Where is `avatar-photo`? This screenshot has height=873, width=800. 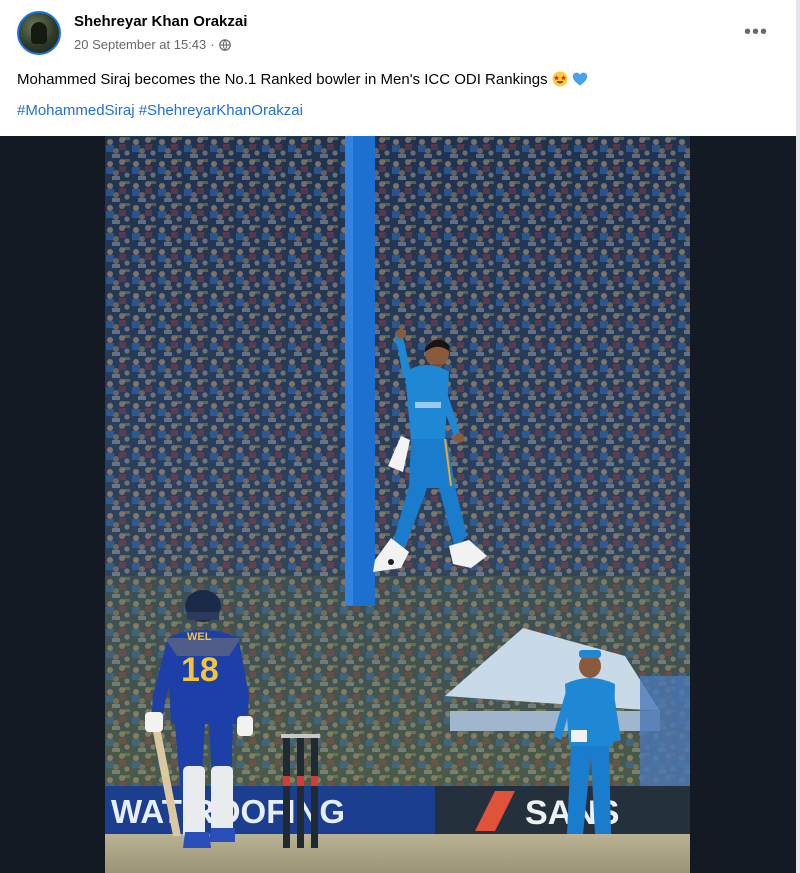
avatar-photo is located at coordinates (39, 33).